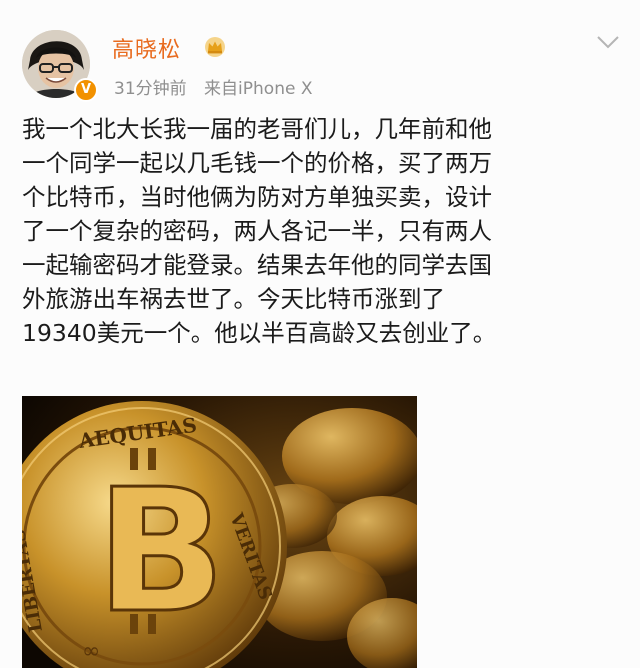 Image resolution: width=640 pixels, height=668 pixels. I want to click on chevron-down-icon, so click(608, 42).